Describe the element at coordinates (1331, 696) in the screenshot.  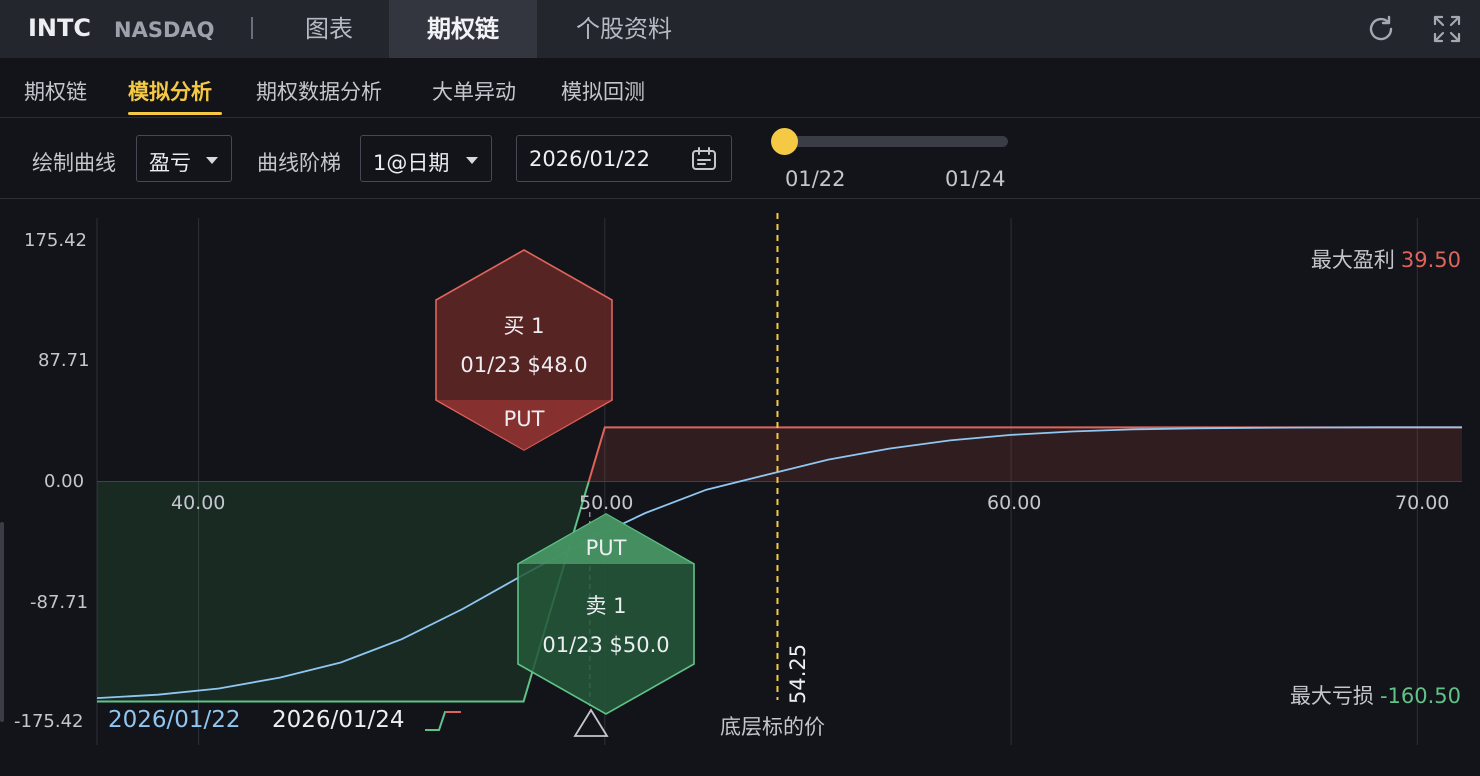
I see `max-loss-label: 最大亏损` at that location.